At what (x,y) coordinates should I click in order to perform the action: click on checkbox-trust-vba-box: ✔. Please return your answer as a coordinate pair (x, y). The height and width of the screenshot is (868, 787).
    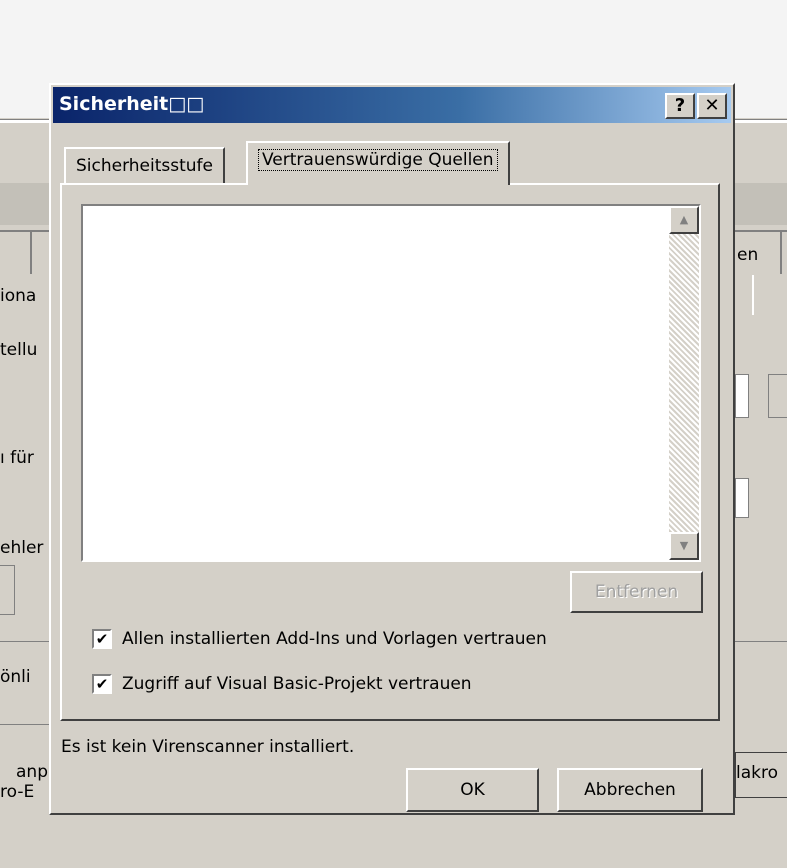
    Looking at the image, I should click on (102, 684).